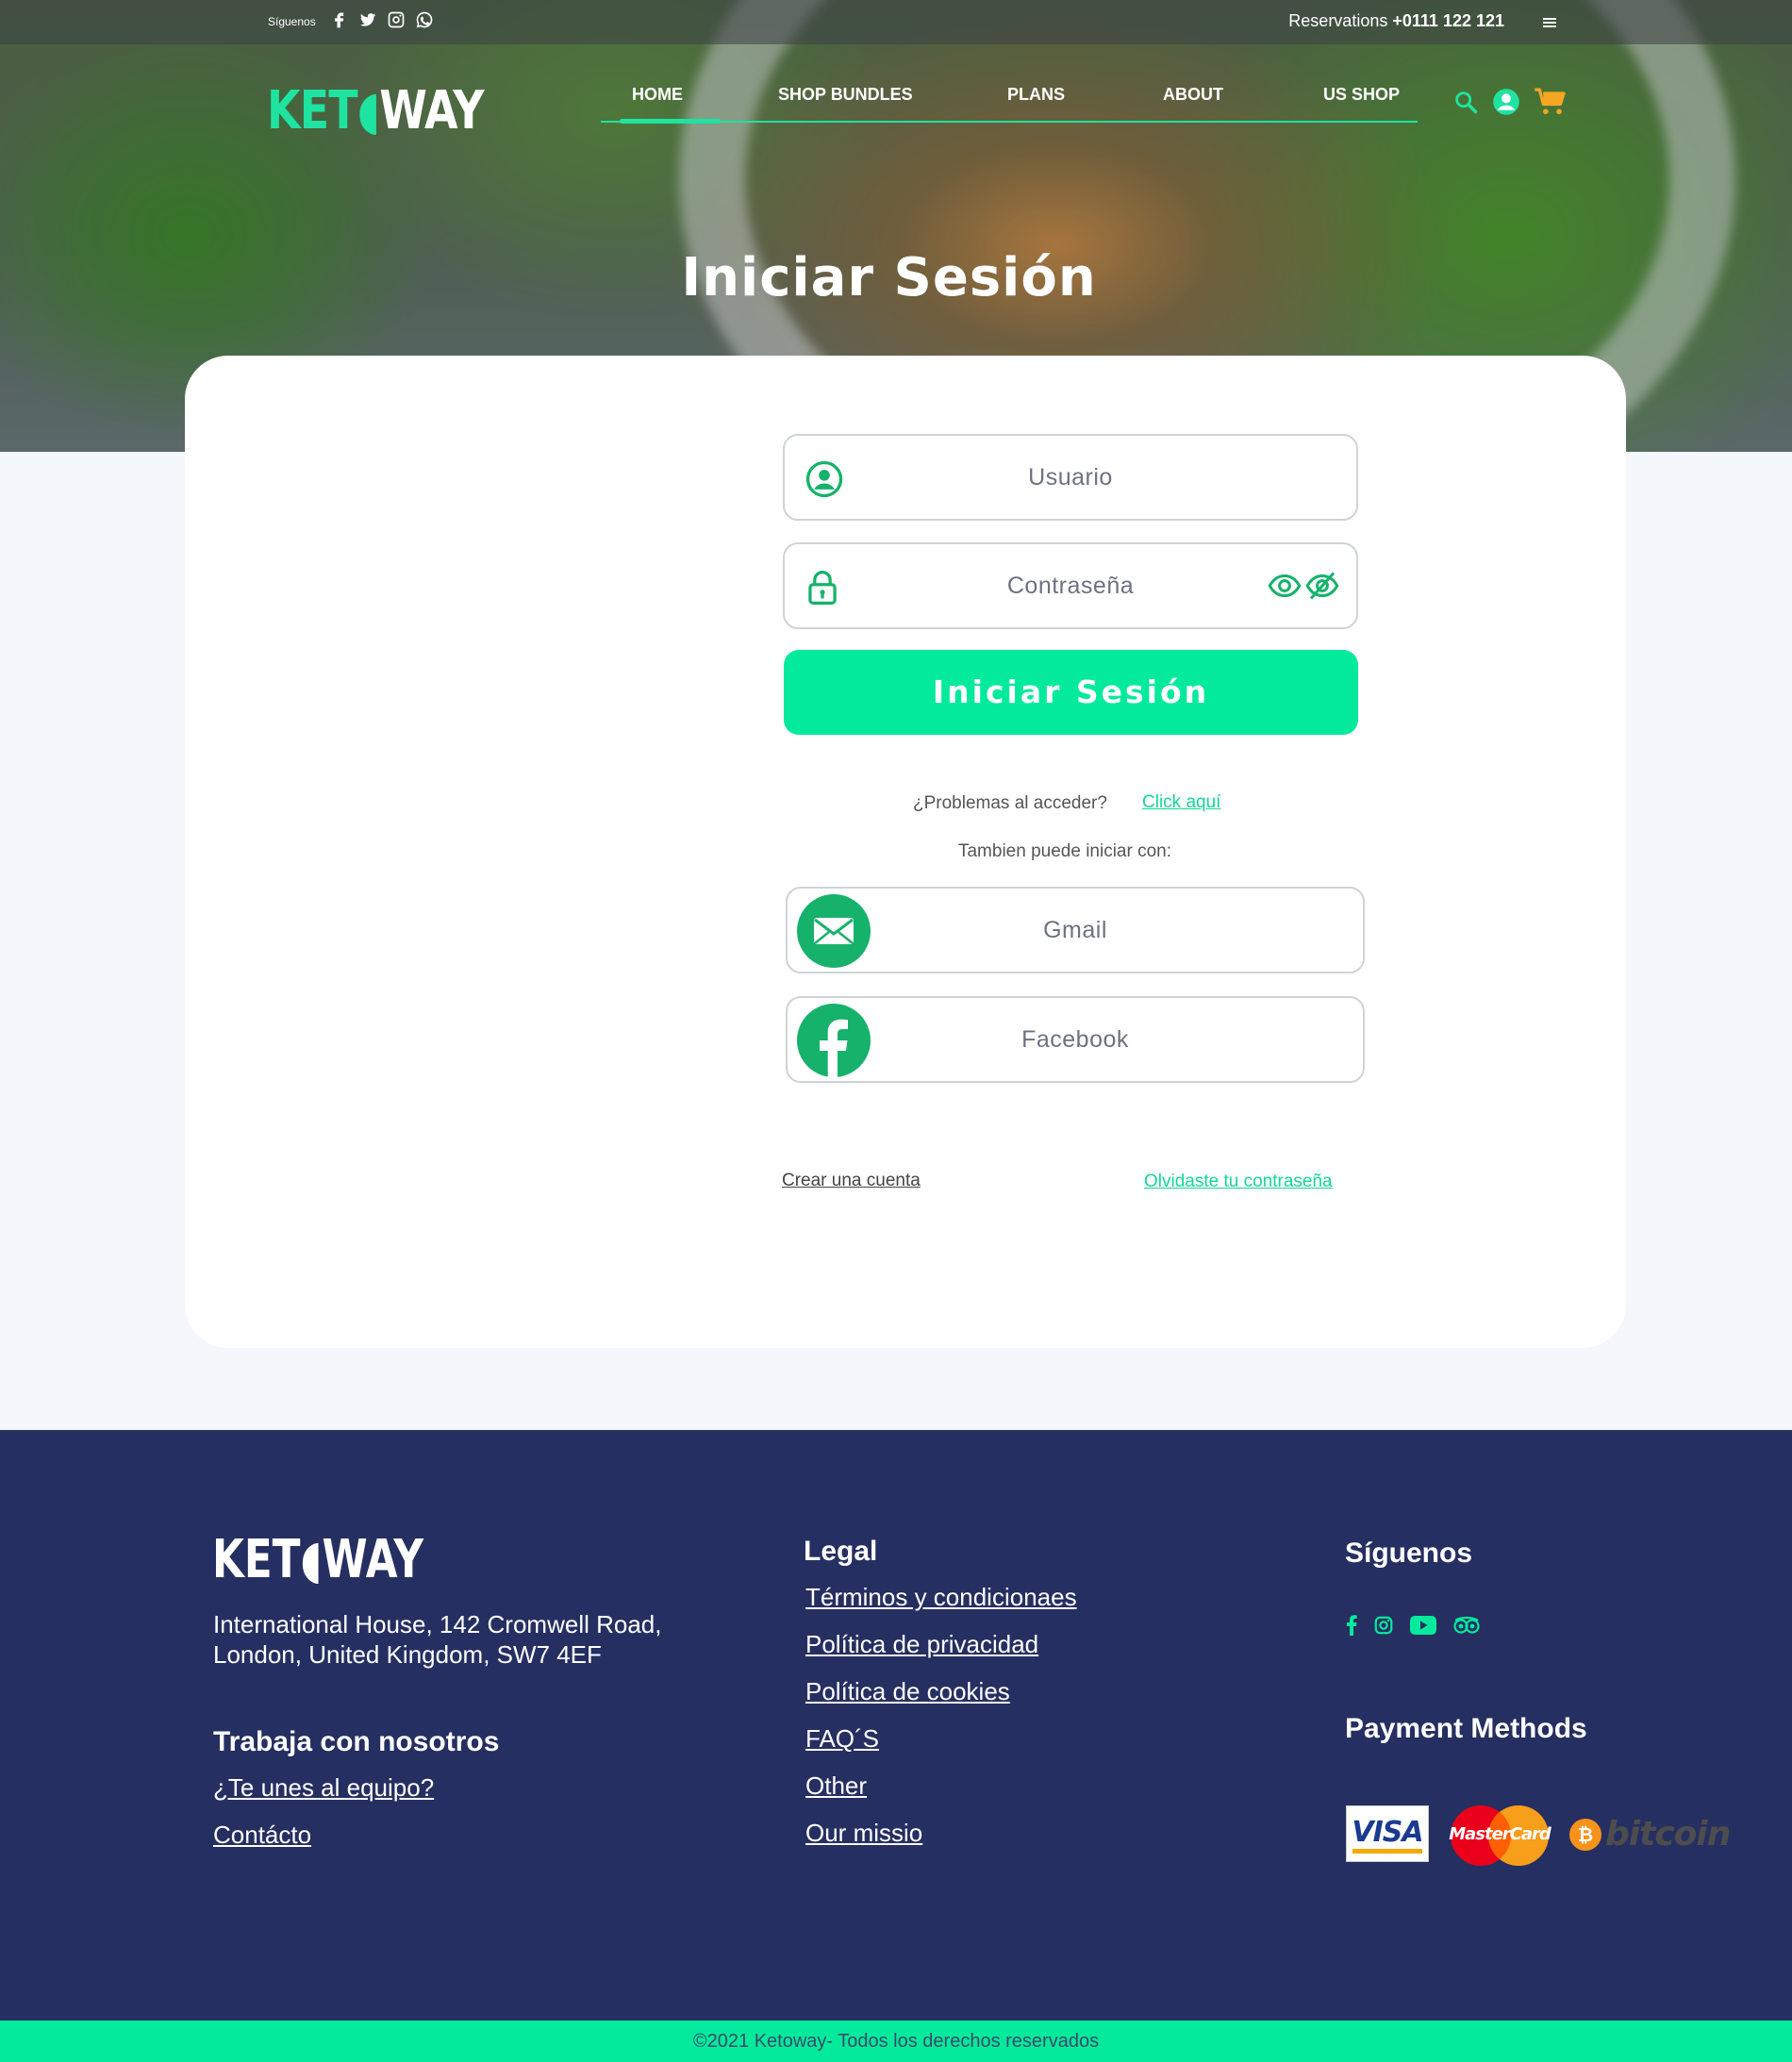 The height and width of the screenshot is (2062, 1792). What do you see at coordinates (1181, 802) in the screenshot?
I see `login-help-link: Click aquí` at bounding box center [1181, 802].